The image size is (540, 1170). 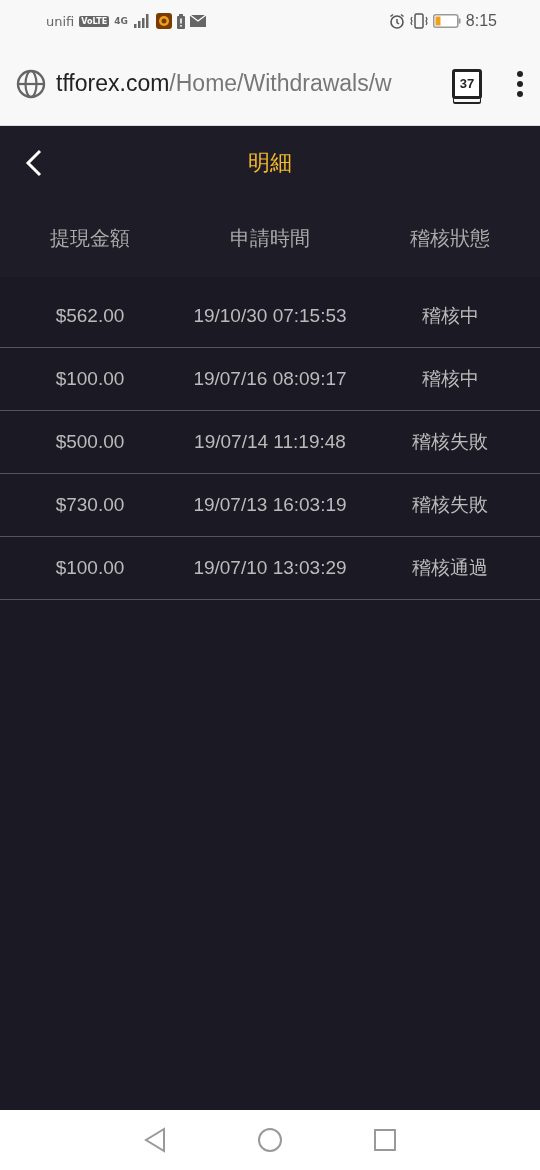 I want to click on page-title: 明細, so click(x=270, y=163).